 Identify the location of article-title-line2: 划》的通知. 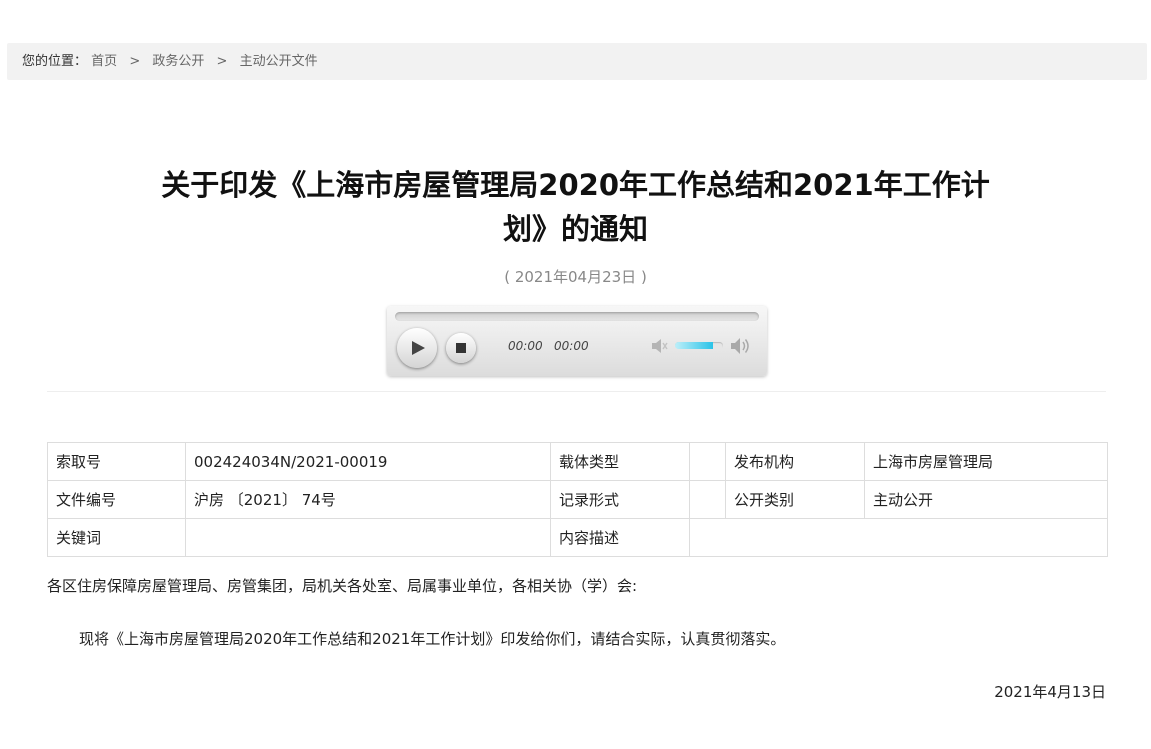
(575, 229).